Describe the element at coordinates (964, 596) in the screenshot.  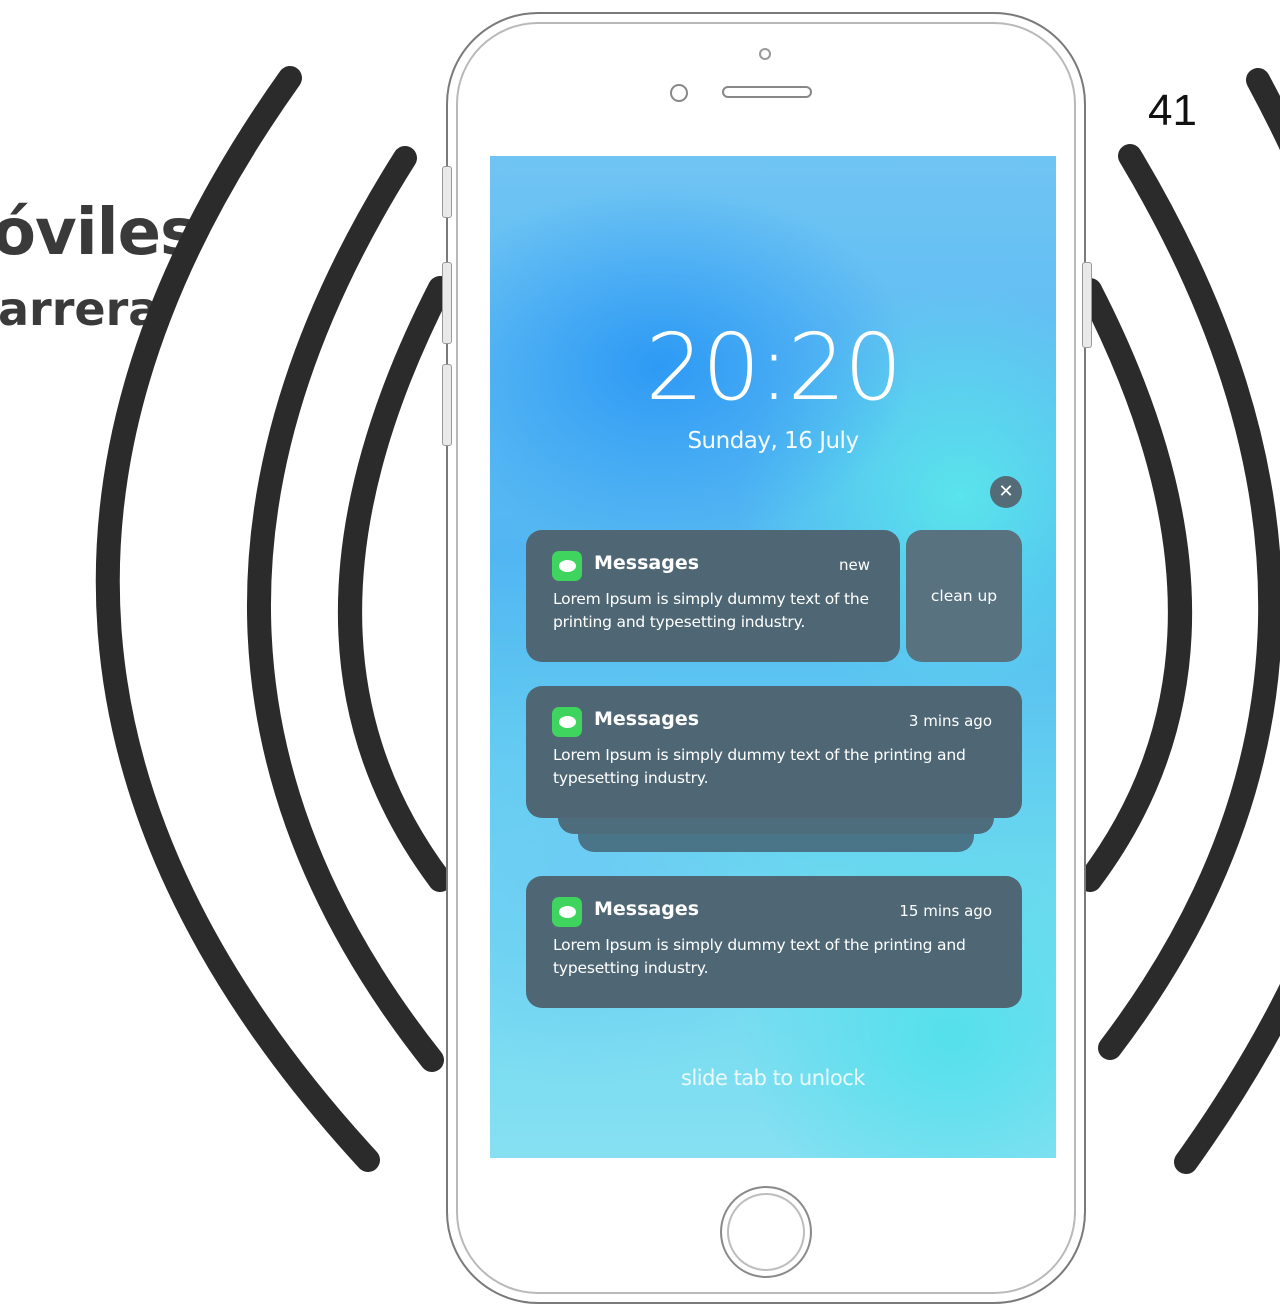
I see `clean-up-button: clean up` at that location.